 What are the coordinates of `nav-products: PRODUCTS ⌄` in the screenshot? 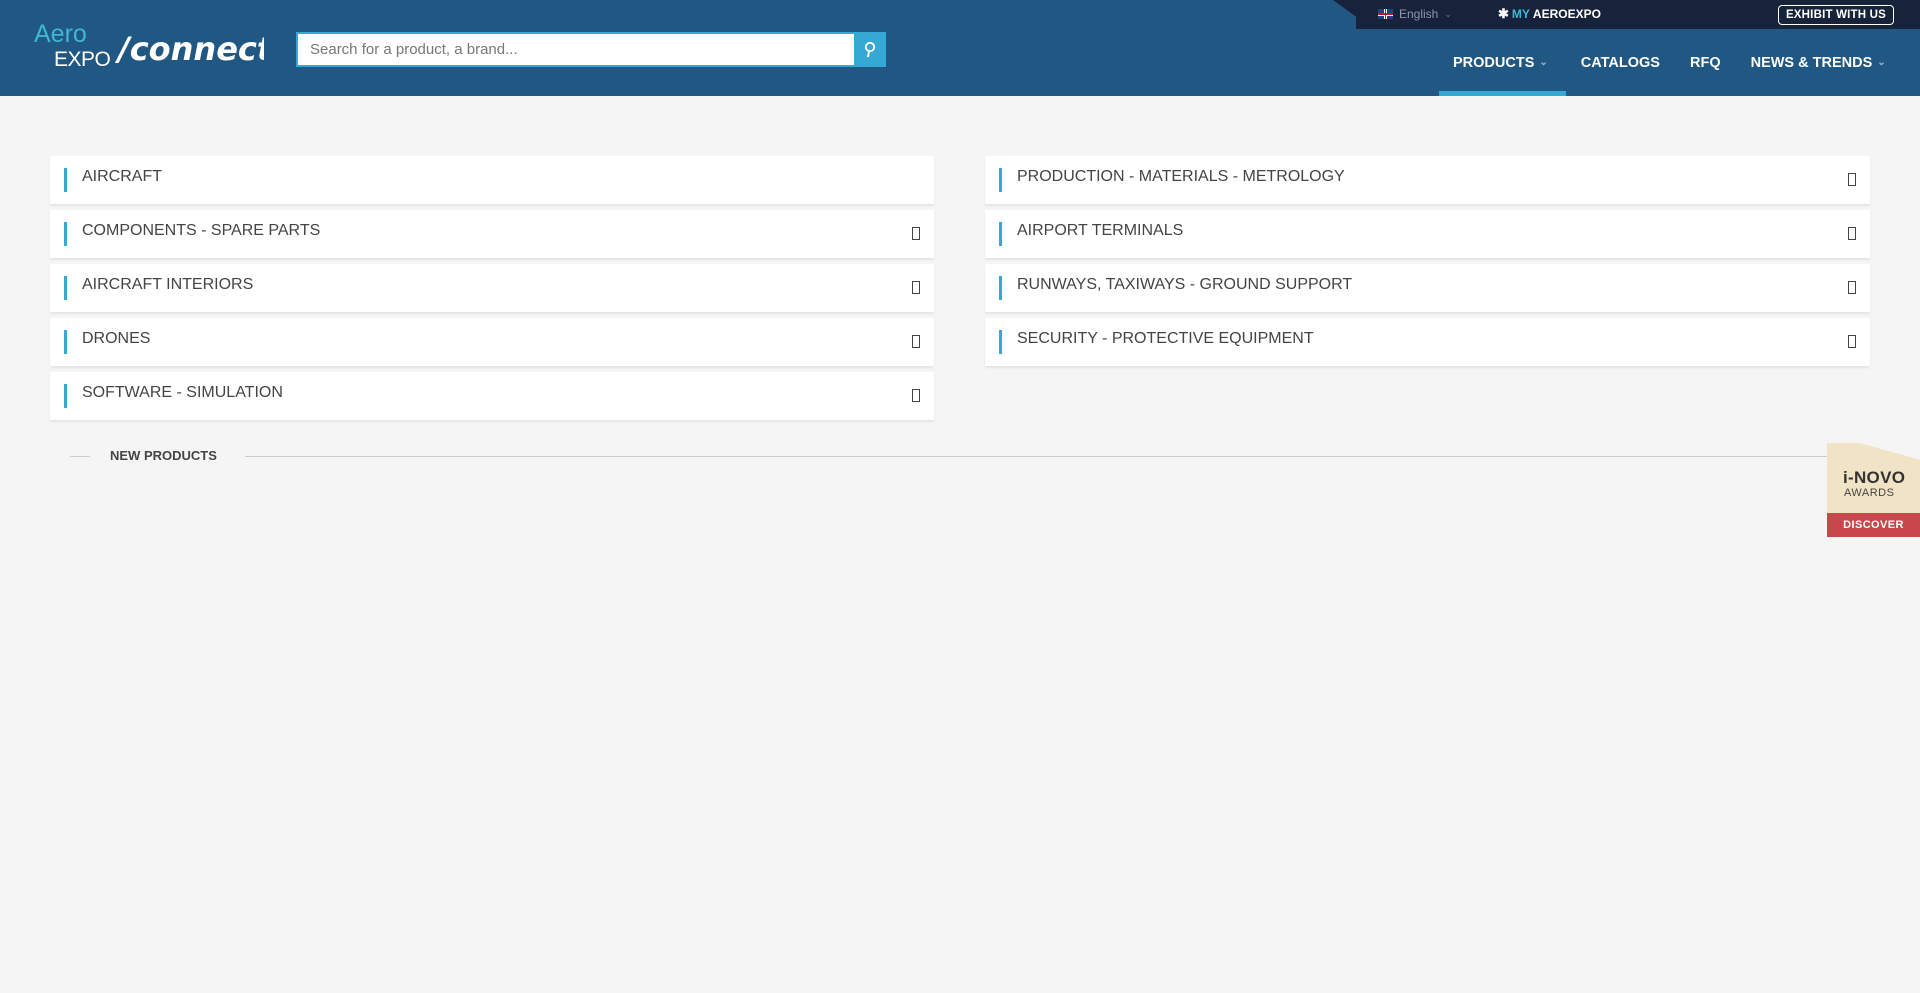 It's located at (1502, 70).